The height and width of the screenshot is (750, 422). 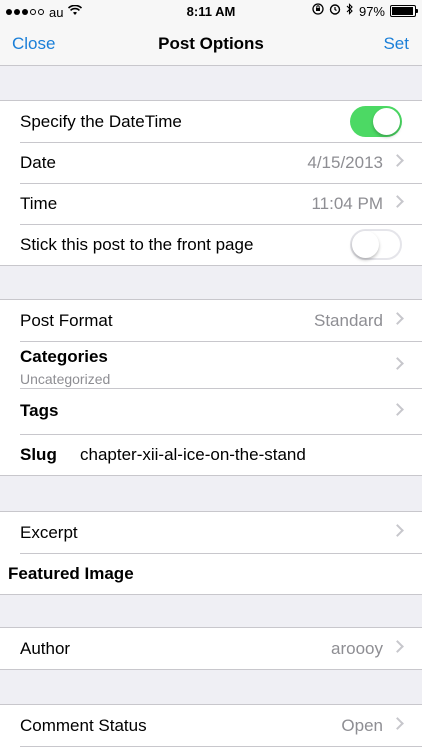 I want to click on excerpt-row: Excerpt, so click(x=211, y=532).